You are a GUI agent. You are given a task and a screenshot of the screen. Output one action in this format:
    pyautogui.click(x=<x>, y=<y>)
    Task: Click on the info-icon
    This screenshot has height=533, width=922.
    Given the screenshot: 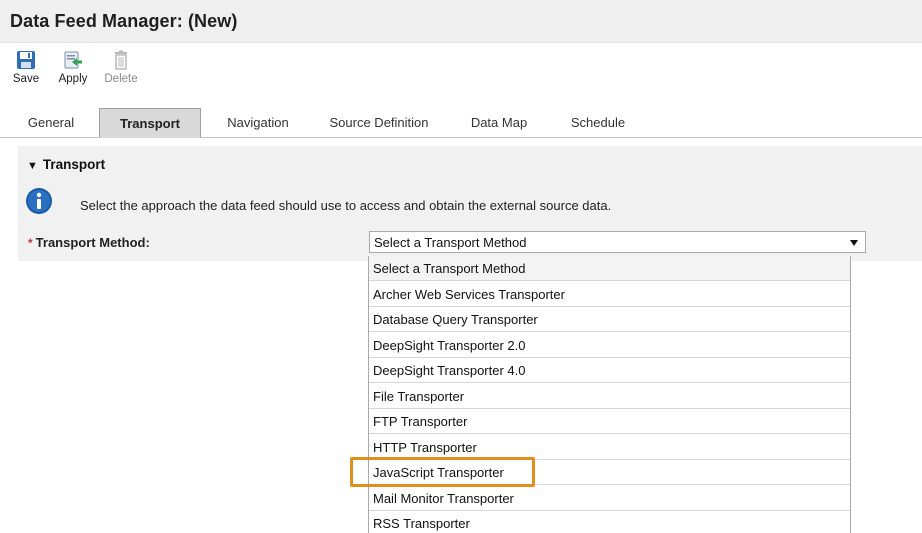 What is the action you would take?
    pyautogui.click(x=39, y=201)
    